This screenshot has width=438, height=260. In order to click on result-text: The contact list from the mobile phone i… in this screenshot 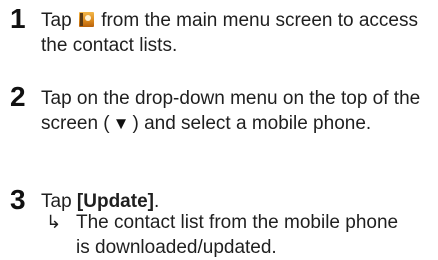, I will do `click(237, 235)`.